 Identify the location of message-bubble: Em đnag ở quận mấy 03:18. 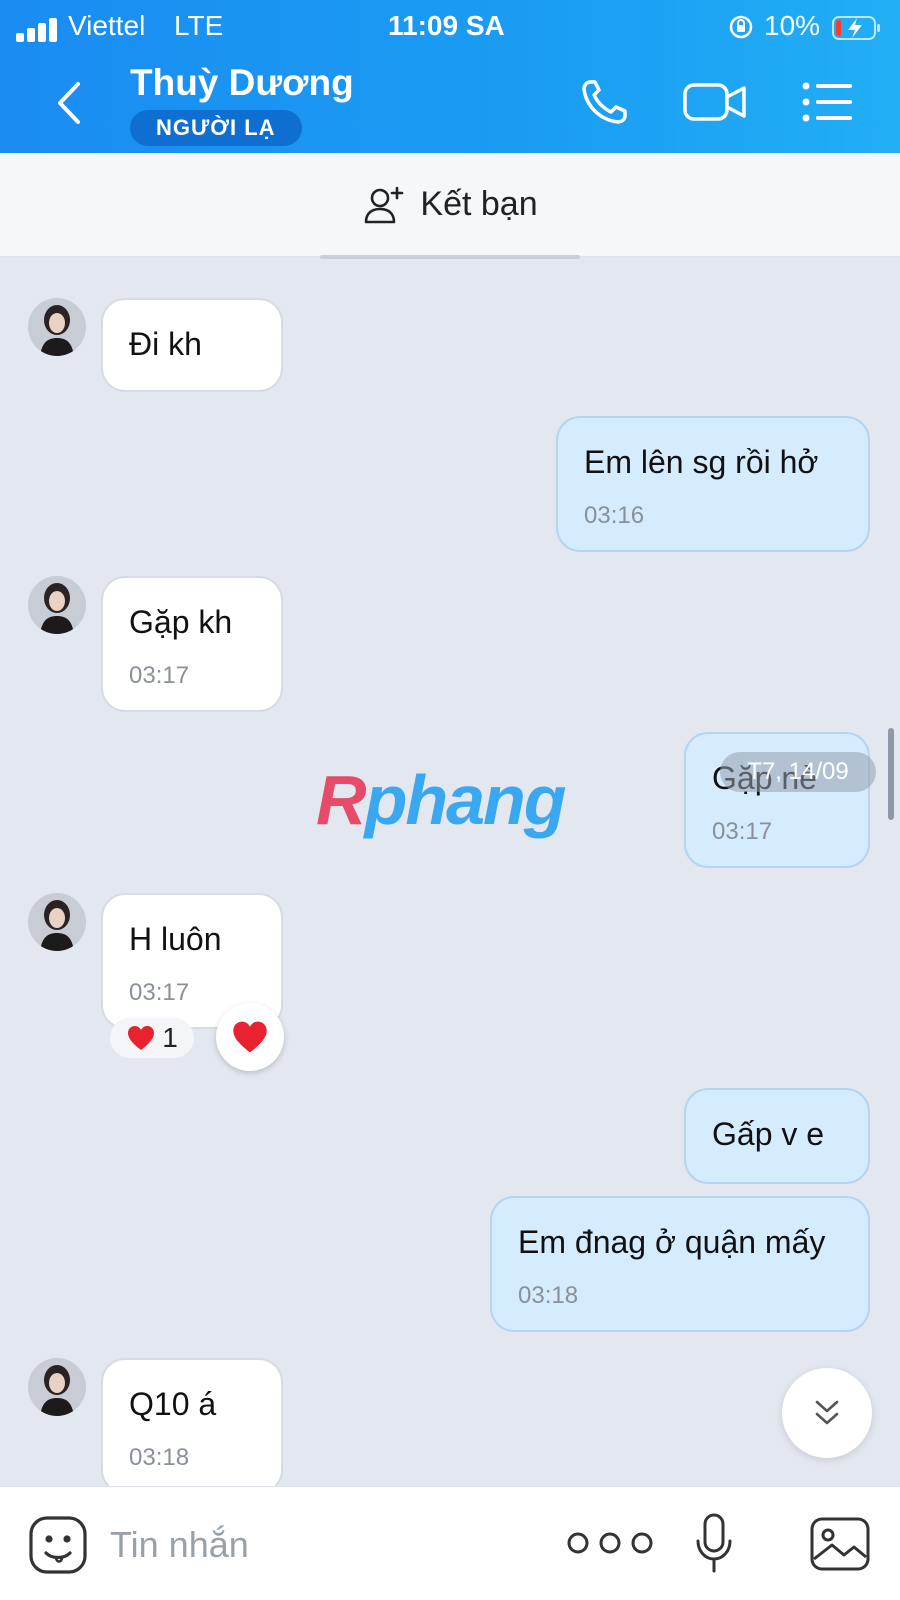
(680, 1264).